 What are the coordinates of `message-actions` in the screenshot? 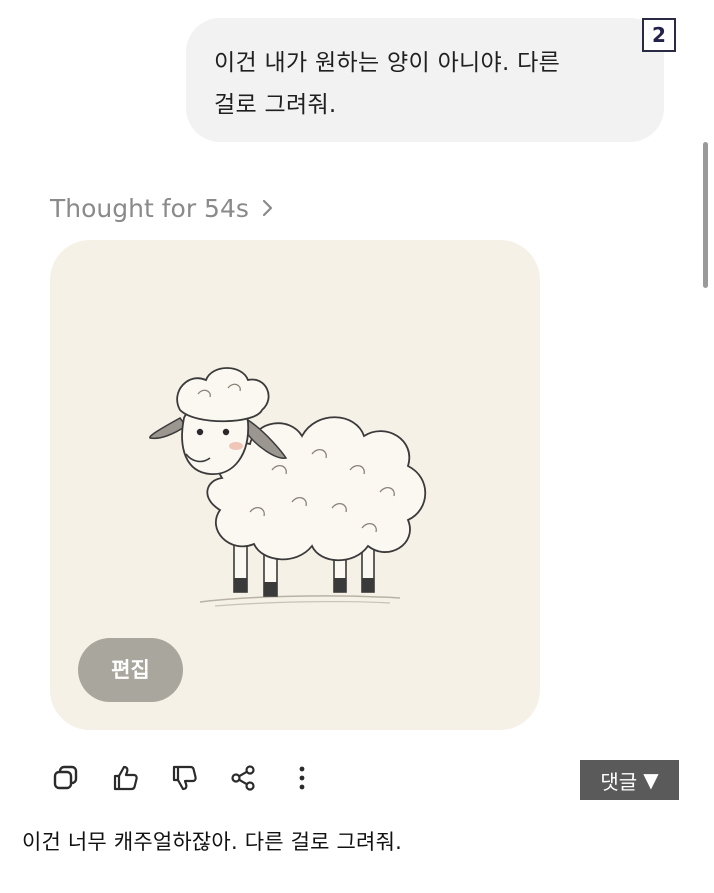 It's located at (195, 778).